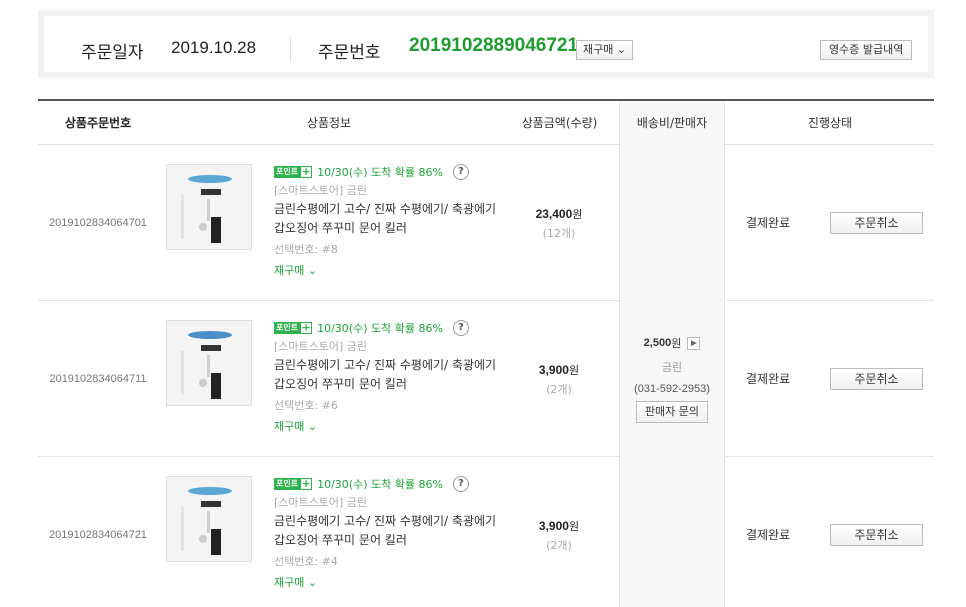 This screenshot has height=607, width=966. Describe the element at coordinates (349, 53) in the screenshot. I see `order-number-label: 주문번호` at that location.